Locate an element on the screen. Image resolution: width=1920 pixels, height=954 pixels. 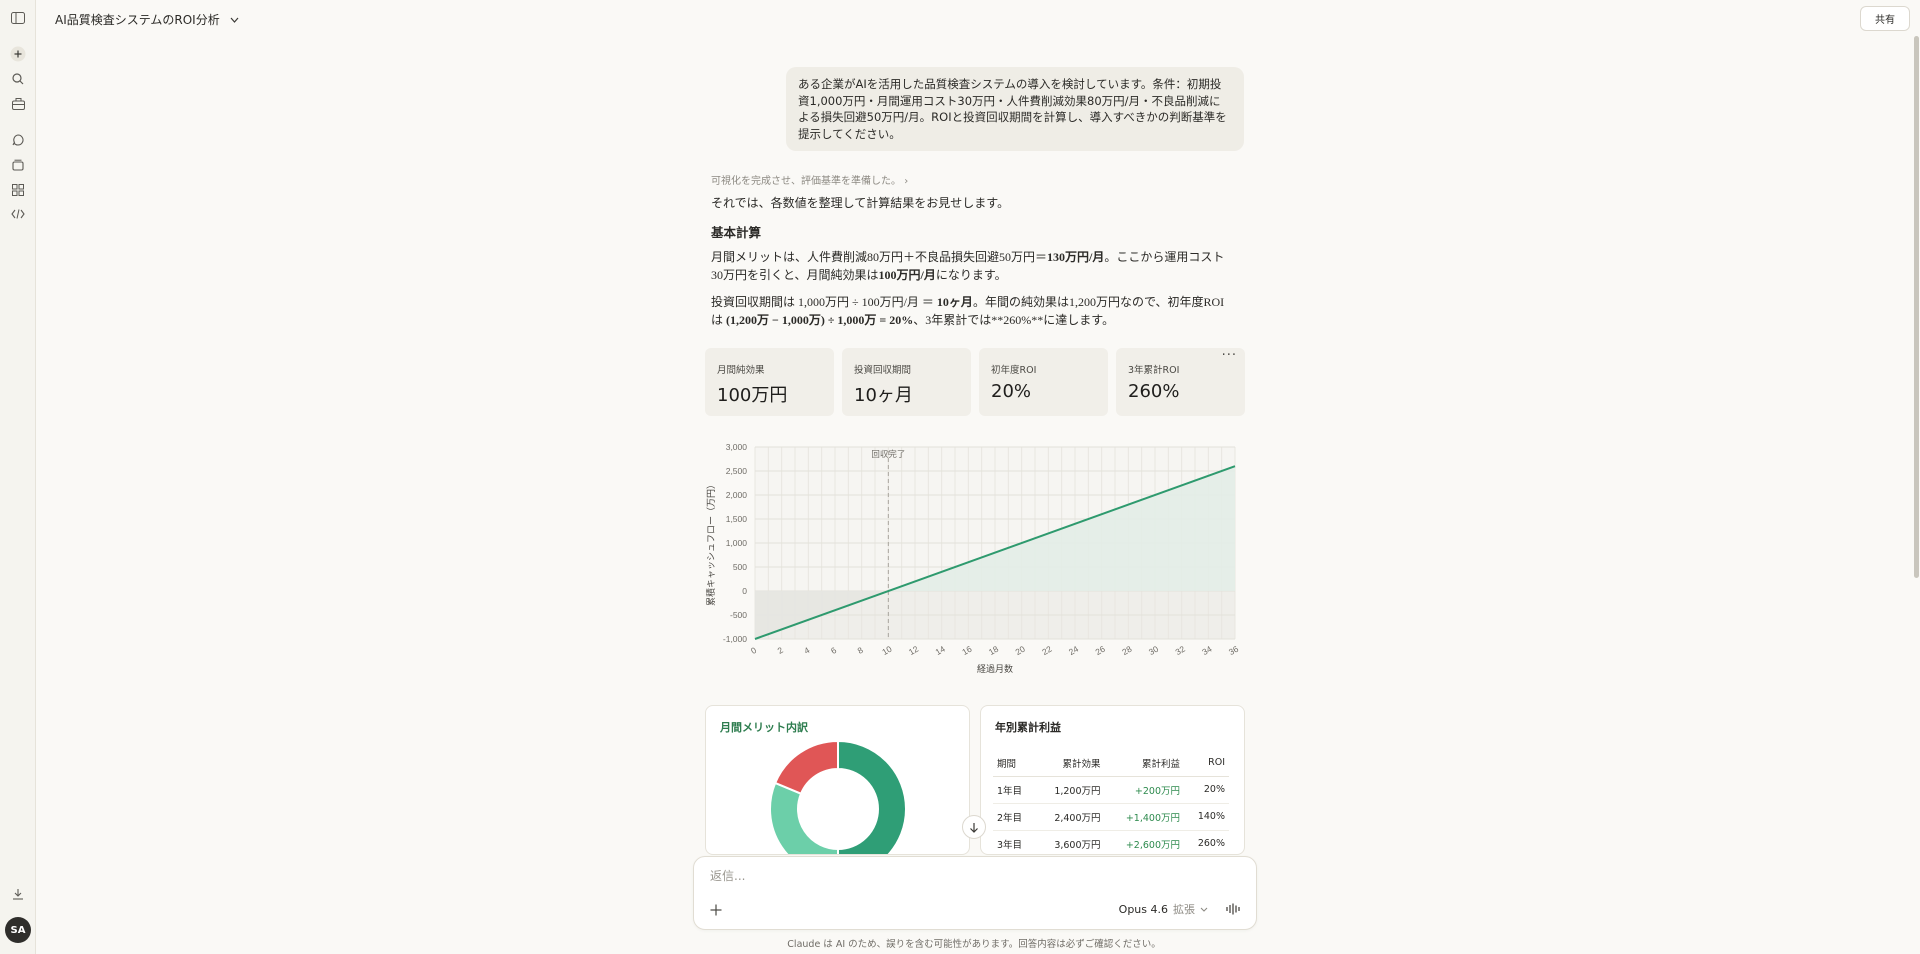
add-attachment-button is located at coordinates (716, 910).